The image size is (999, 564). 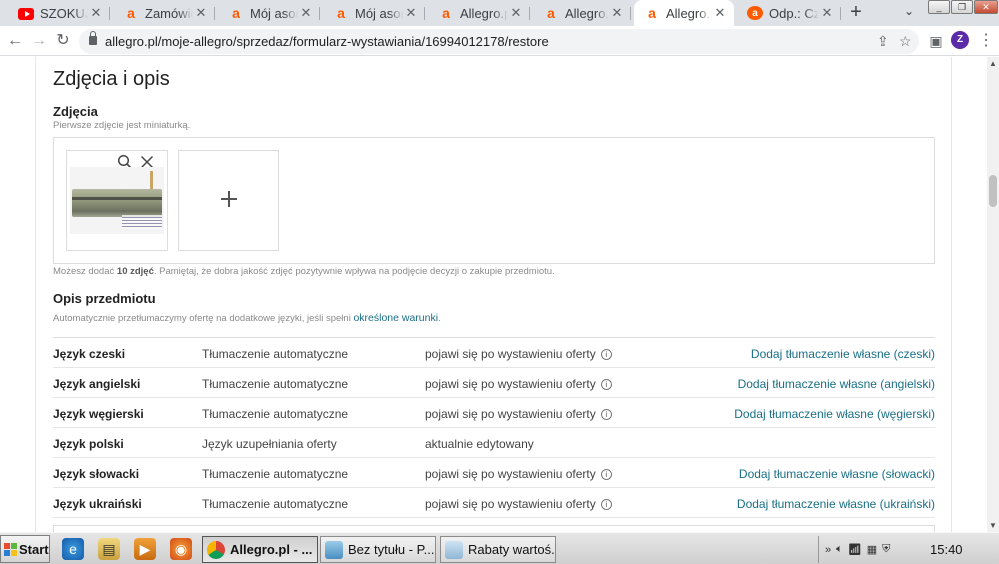 What do you see at coordinates (834, 414) in the screenshot?
I see `add-own-translation-link: Dodaj tłumaczenie własne (węgierski)` at bounding box center [834, 414].